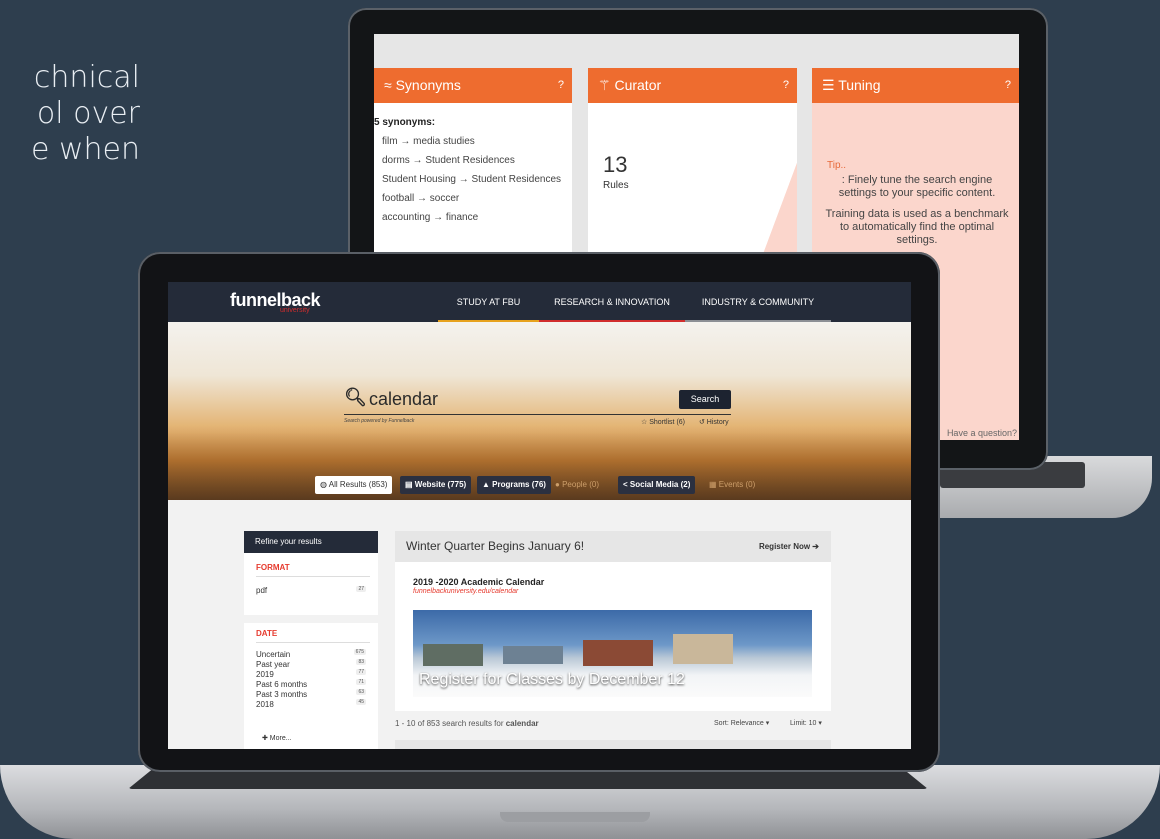  What do you see at coordinates (692, 85) in the screenshot?
I see `curator-header: ⚚ Curator ?` at bounding box center [692, 85].